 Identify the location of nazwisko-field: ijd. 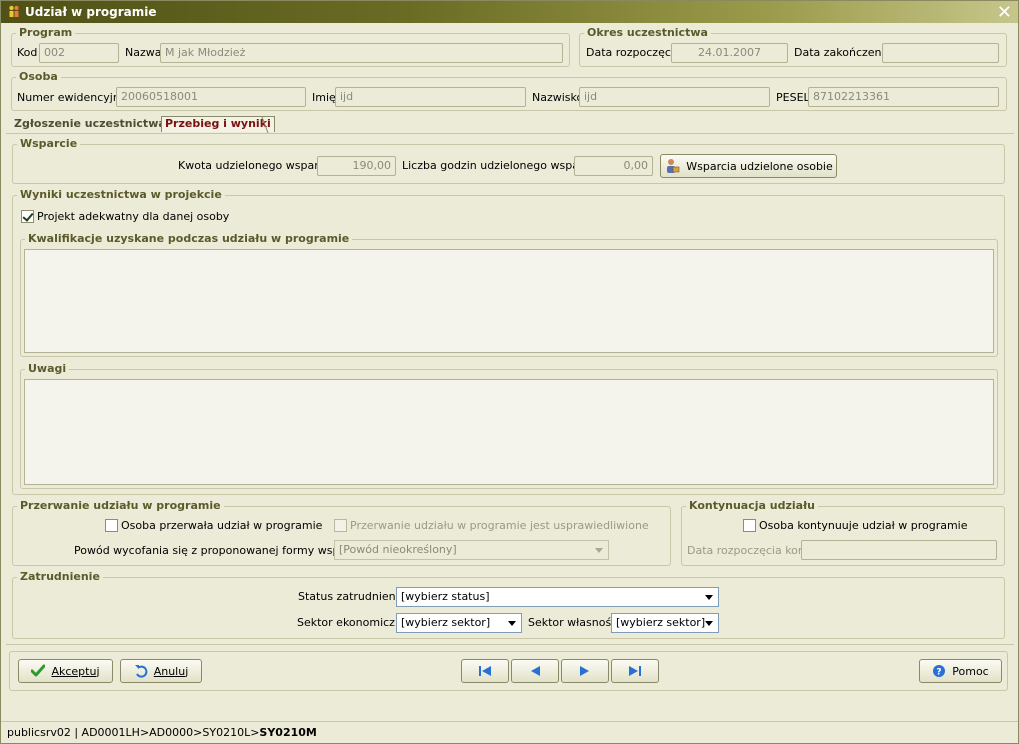
(674, 97).